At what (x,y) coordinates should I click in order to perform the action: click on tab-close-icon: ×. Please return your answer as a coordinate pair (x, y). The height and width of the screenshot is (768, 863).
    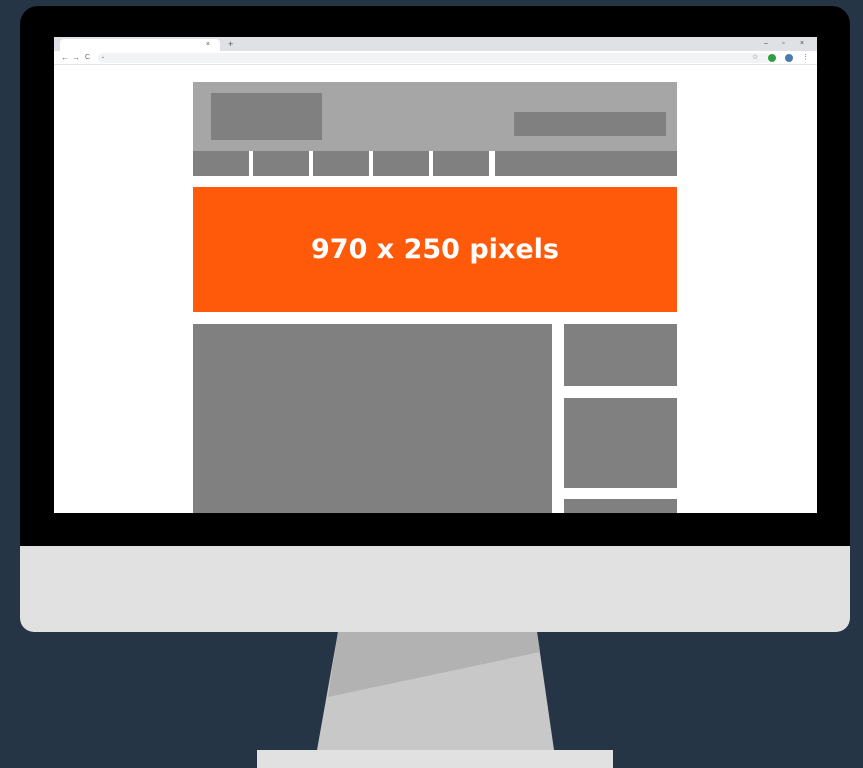
    Looking at the image, I should click on (208, 45).